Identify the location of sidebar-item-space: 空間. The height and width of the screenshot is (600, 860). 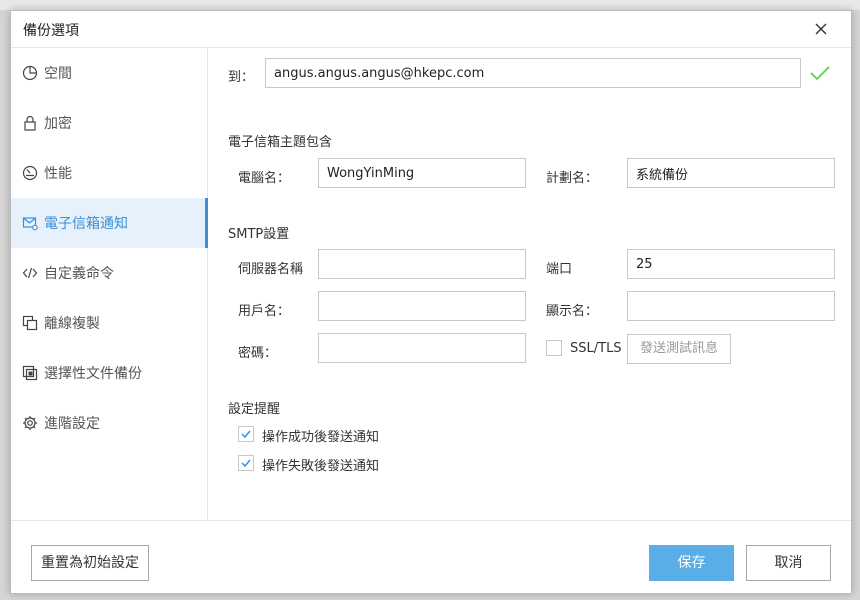
(109, 73).